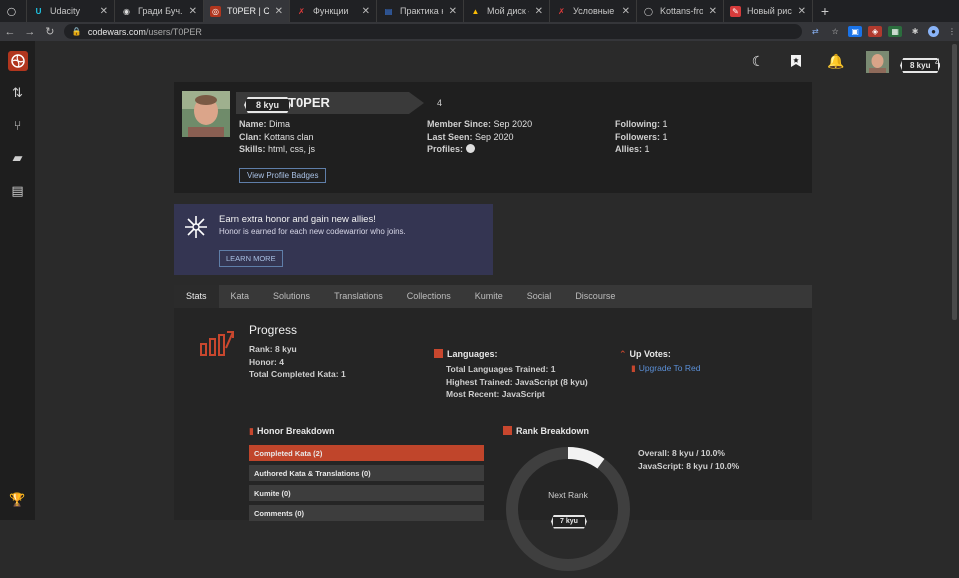 Image resolution: width=959 pixels, height=578 pixels. Describe the element at coordinates (289, 136) in the screenshot. I see `clan-value: Kottans clan` at that location.